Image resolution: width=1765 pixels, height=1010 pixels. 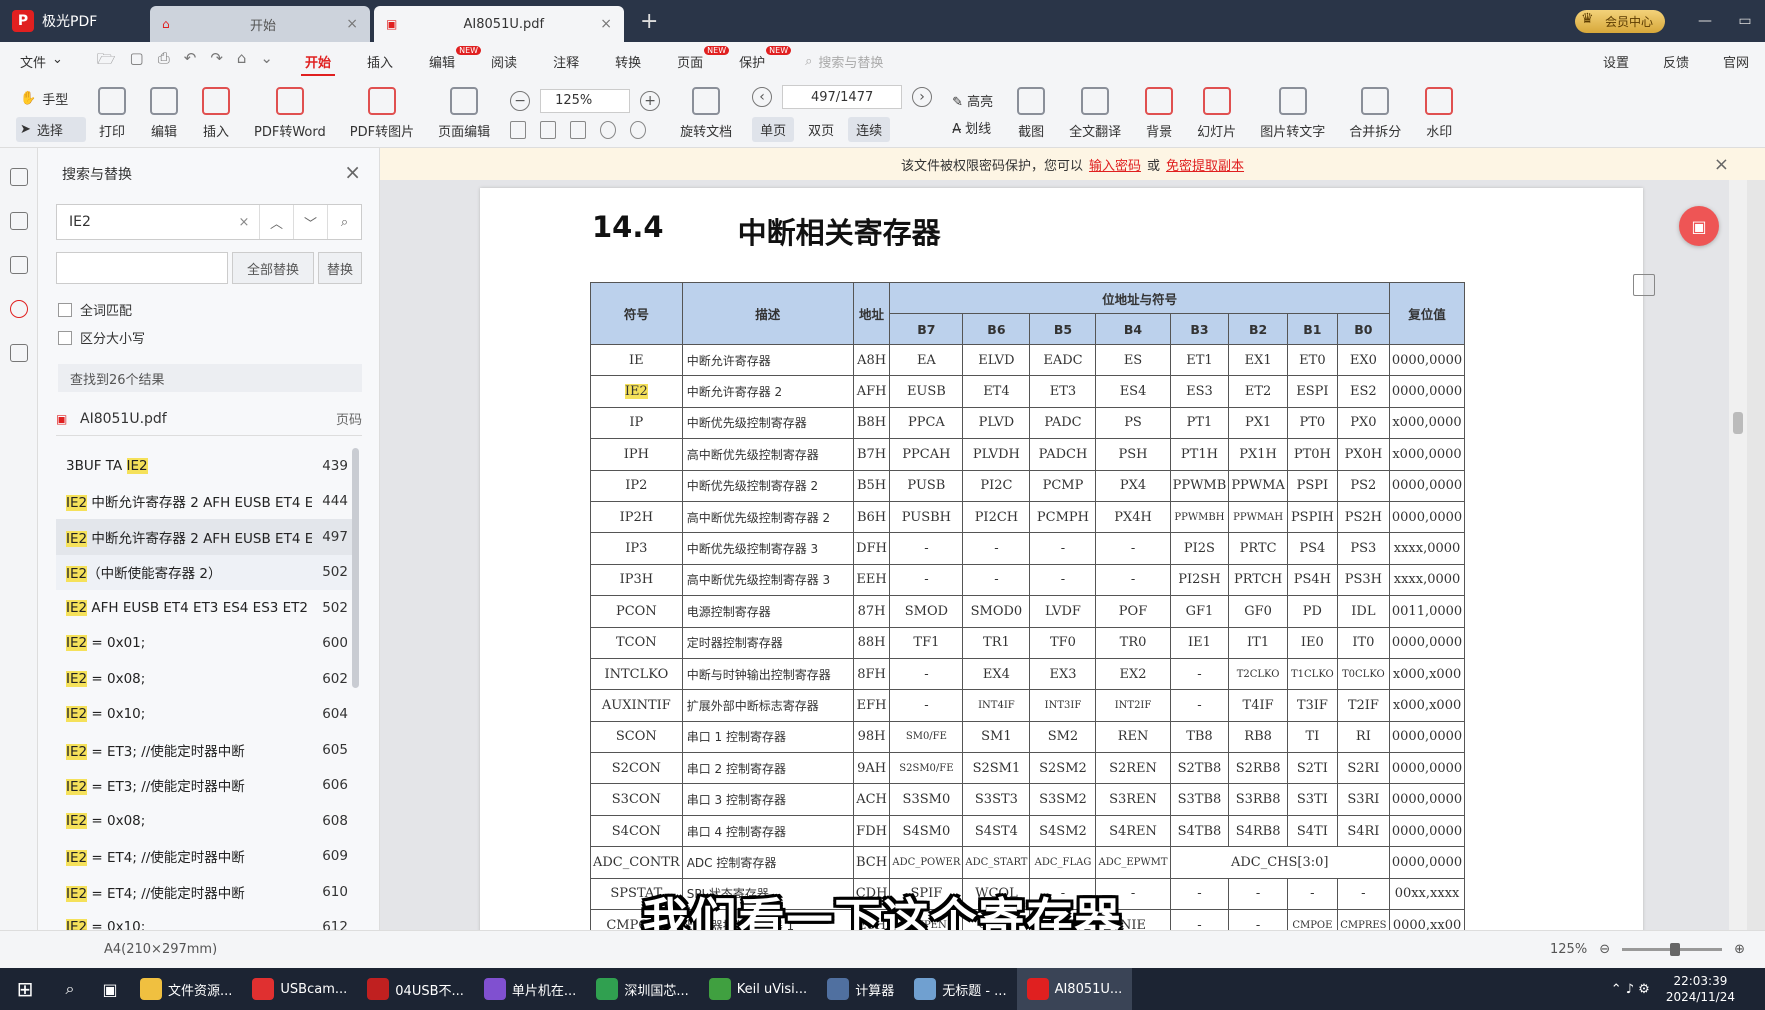 What do you see at coordinates (216, 61) in the screenshot?
I see `redo-icon: ↷` at bounding box center [216, 61].